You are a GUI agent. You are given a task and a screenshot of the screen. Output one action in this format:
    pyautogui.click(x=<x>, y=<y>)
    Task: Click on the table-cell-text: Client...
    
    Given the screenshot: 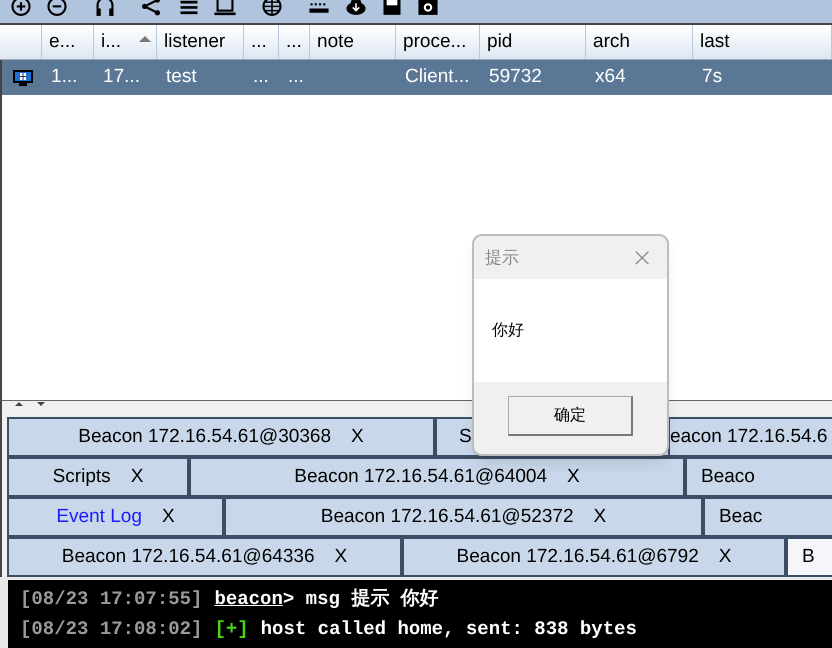 What is the action you would take?
    pyautogui.click(x=437, y=77)
    